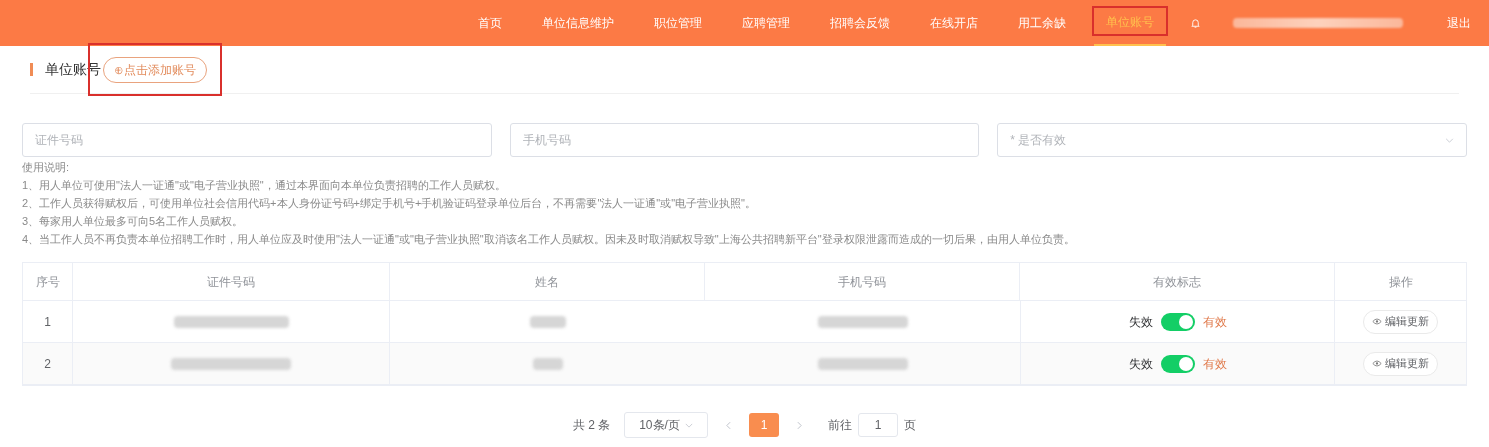 This screenshot has width=1489, height=447. Describe the element at coordinates (1012, 140) in the screenshot. I see `required-mark: *` at that location.